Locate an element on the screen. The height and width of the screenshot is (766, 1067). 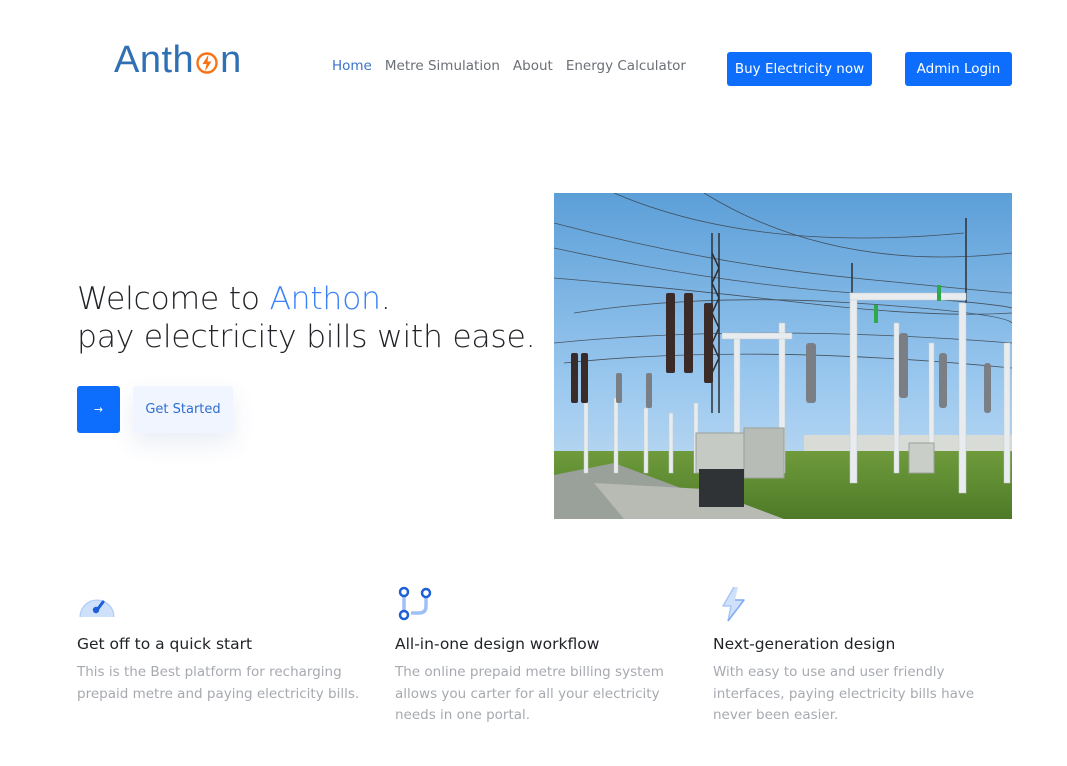
feature-title: All-in-one design workflow is located at coordinates (497, 644).